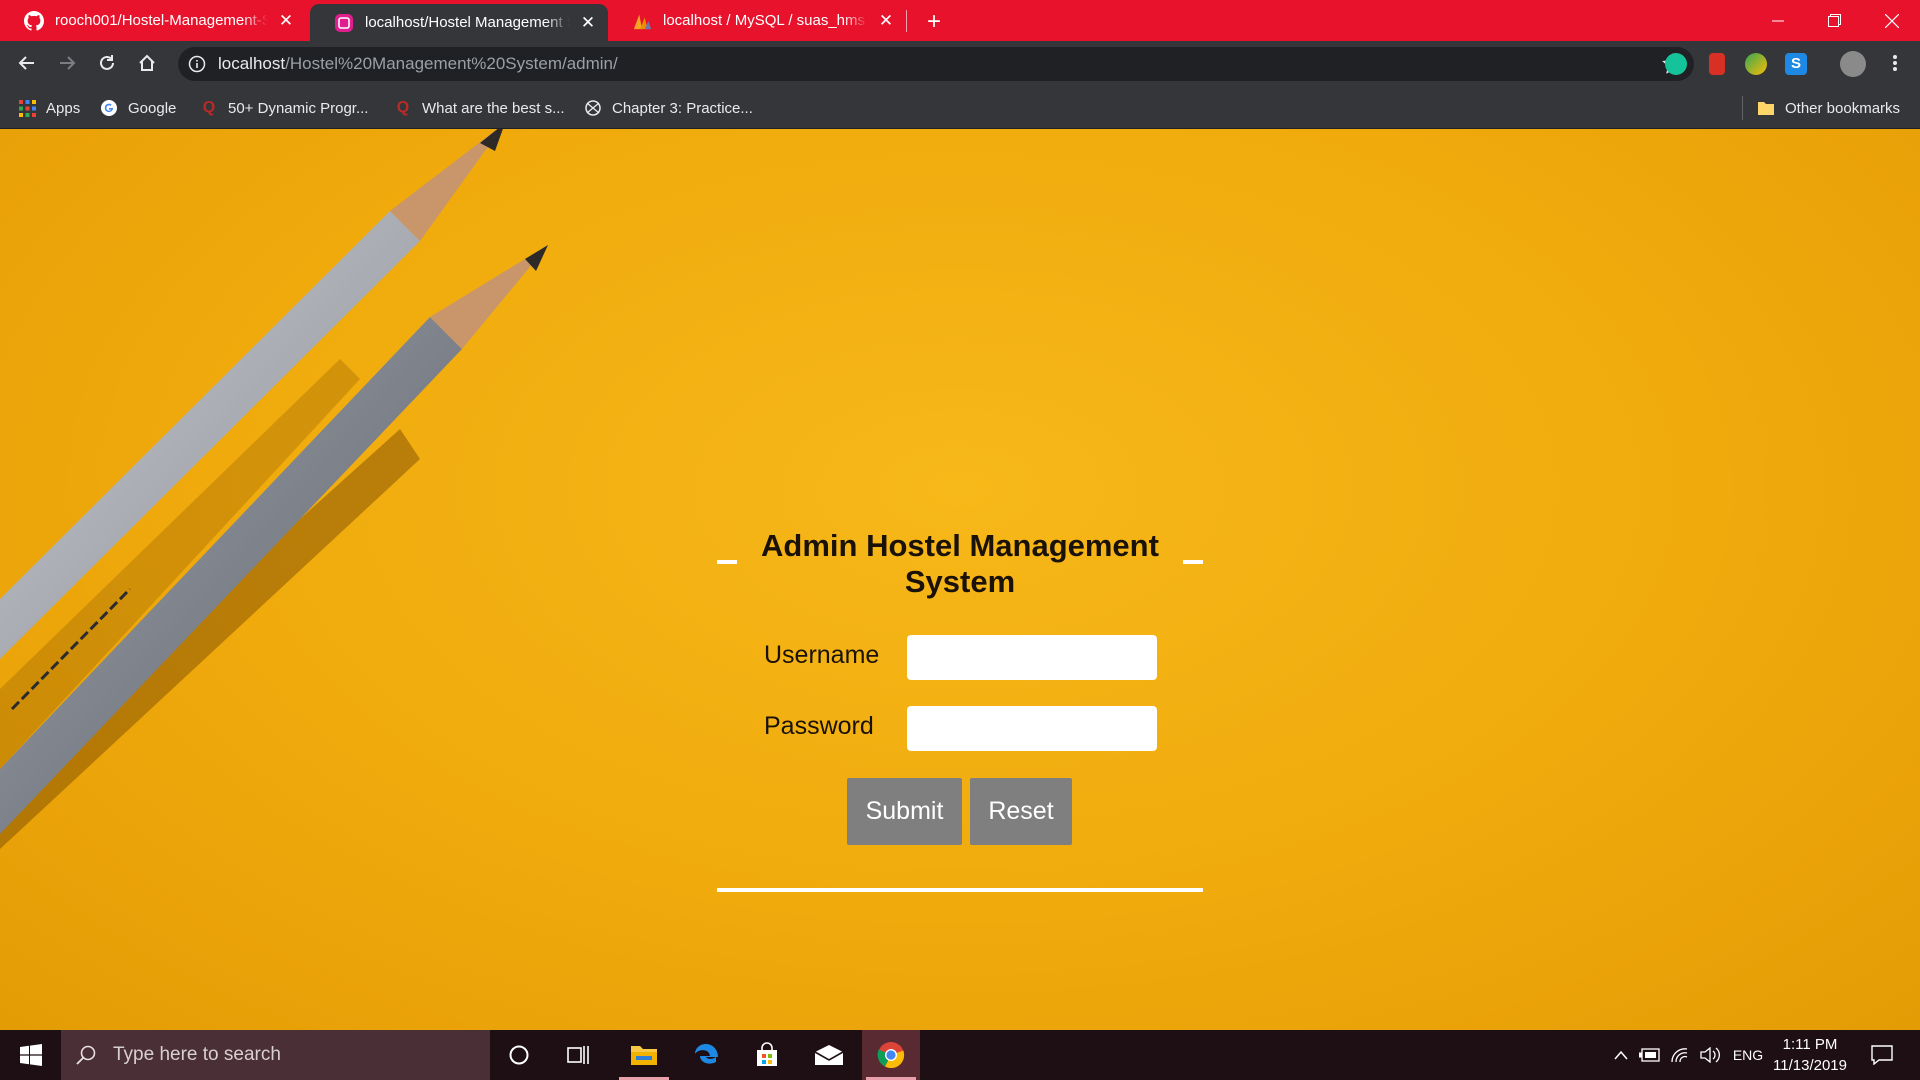 The width and height of the screenshot is (1920, 1080). What do you see at coordinates (1680, 1055) in the screenshot?
I see `wifi-icon` at bounding box center [1680, 1055].